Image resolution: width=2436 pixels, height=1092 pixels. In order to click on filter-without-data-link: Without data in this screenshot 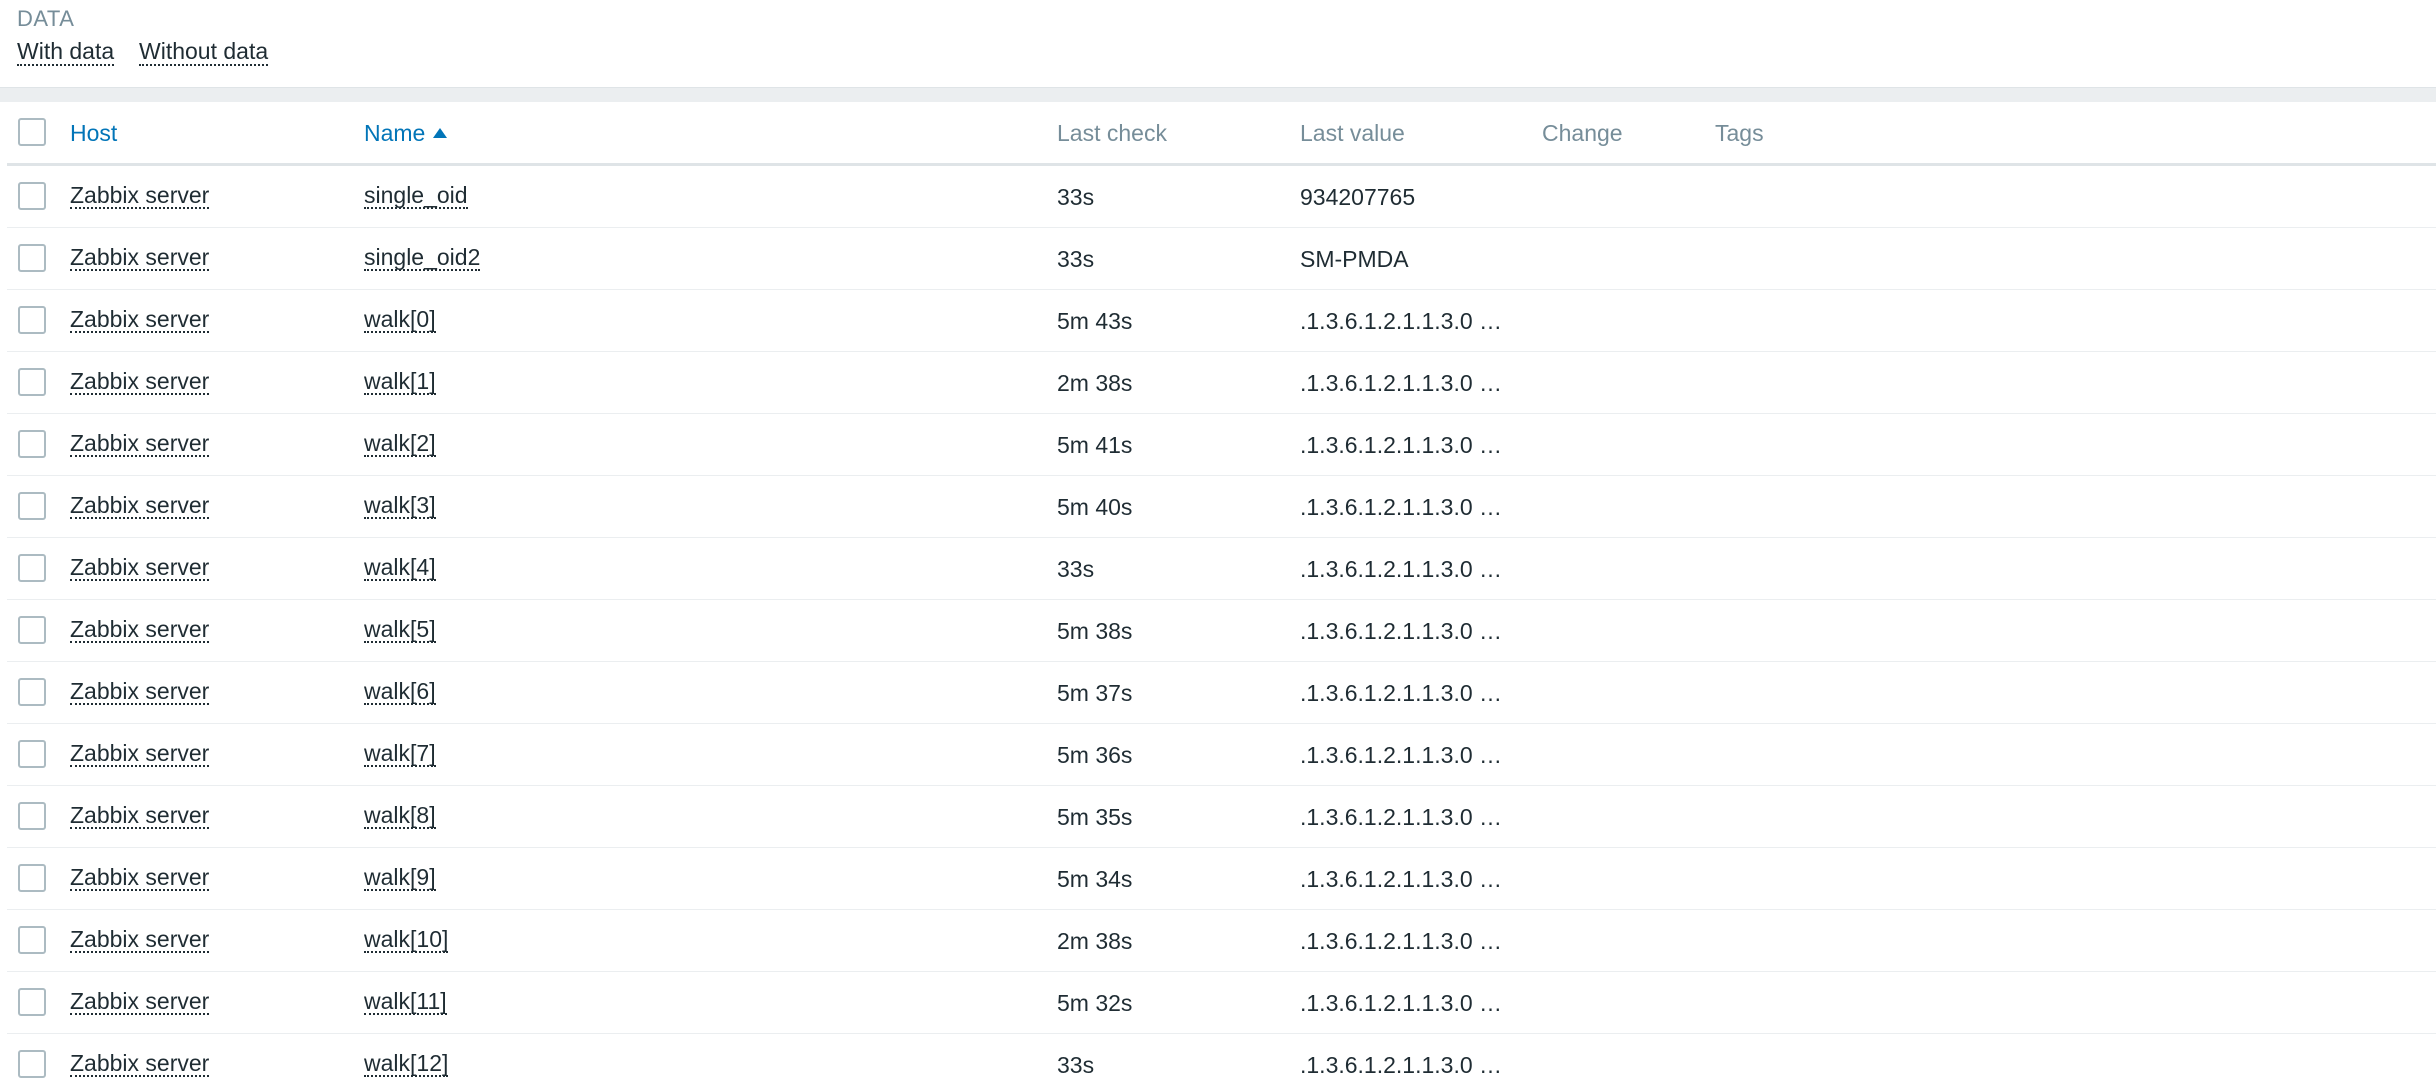, I will do `click(204, 52)`.